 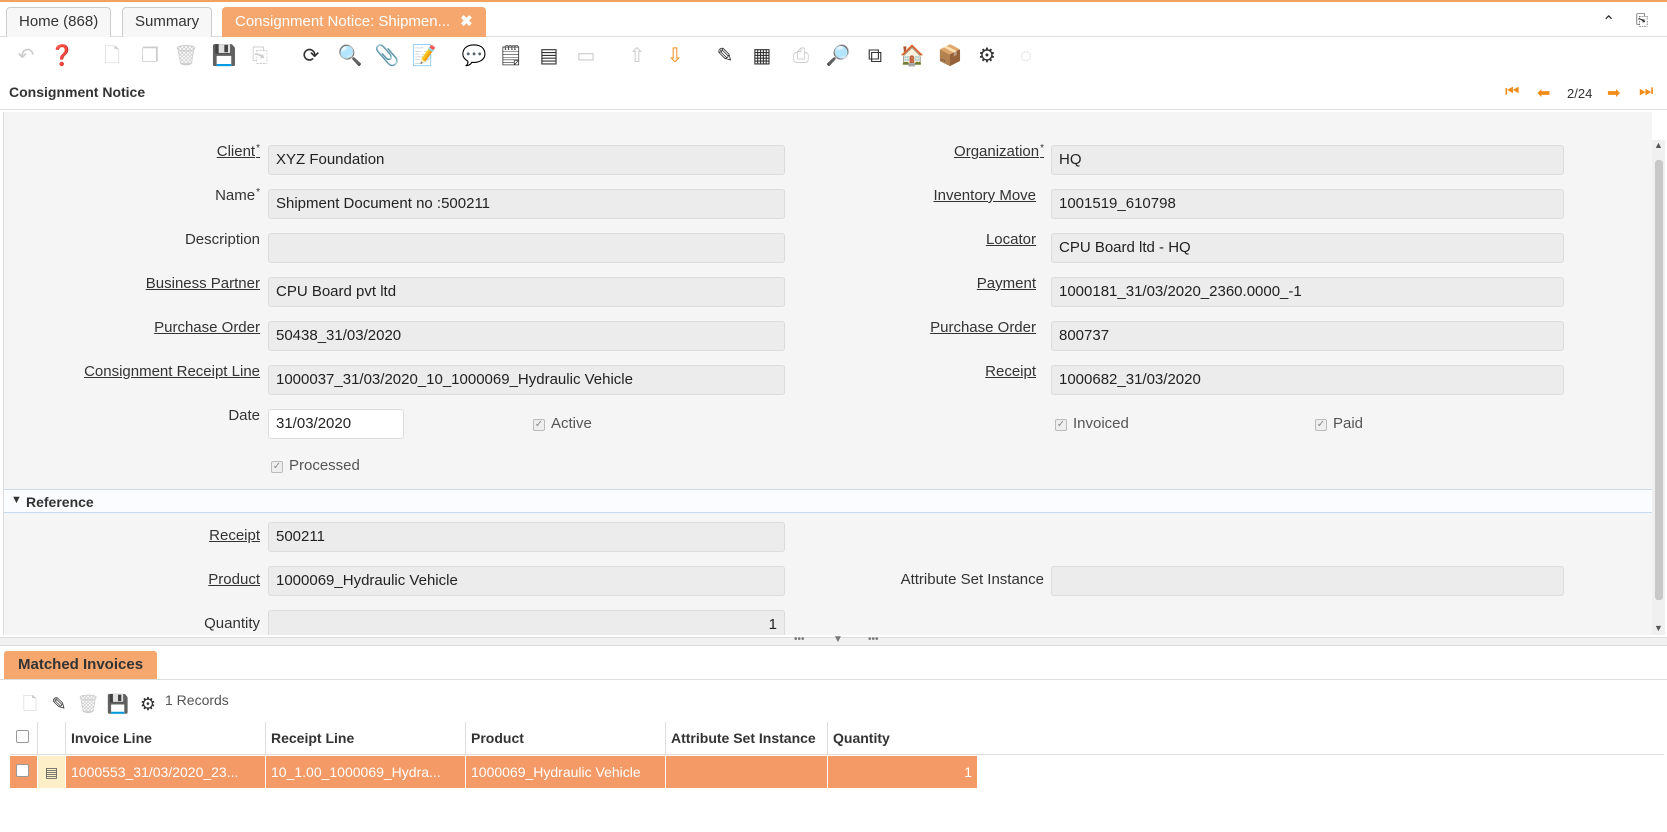 I want to click on tab-consignment-notice: Consignment Notice: Shipmen... ✖, so click(x=354, y=22).